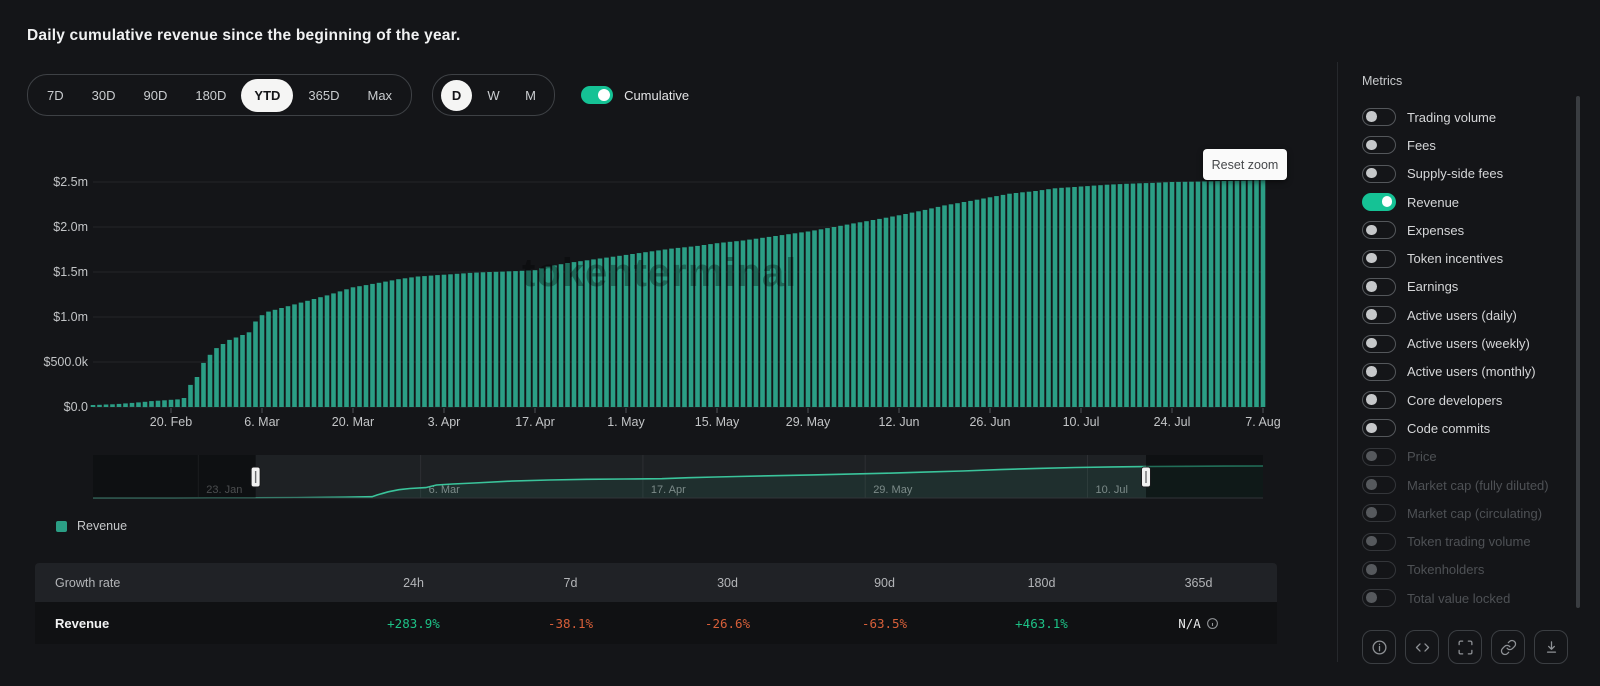 This screenshot has width=1600, height=686. I want to click on navigator-handle-left, so click(255, 477).